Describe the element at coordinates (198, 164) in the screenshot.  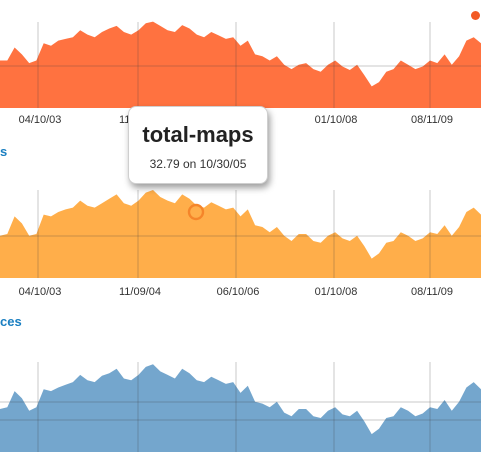
I see `tooltip-value: 32.79 on 10/30/05` at that location.